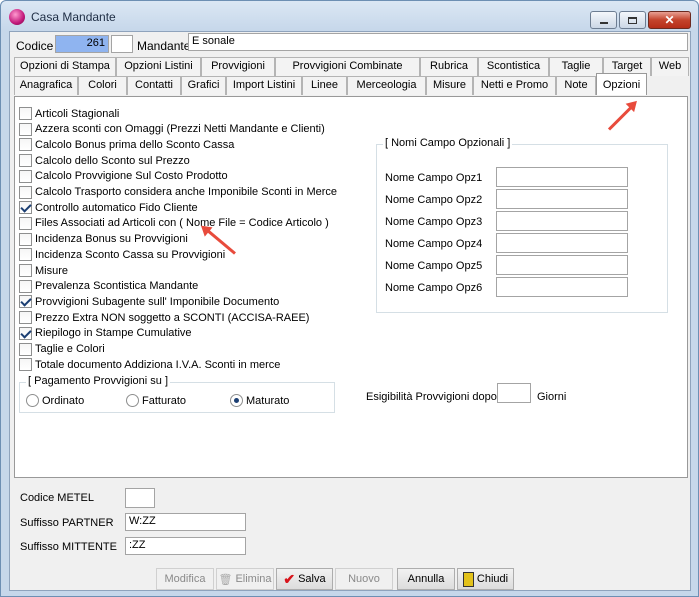 The image size is (699, 597). Describe the element at coordinates (154, 85) in the screenshot. I see `tab-contatti: Contatti` at that location.